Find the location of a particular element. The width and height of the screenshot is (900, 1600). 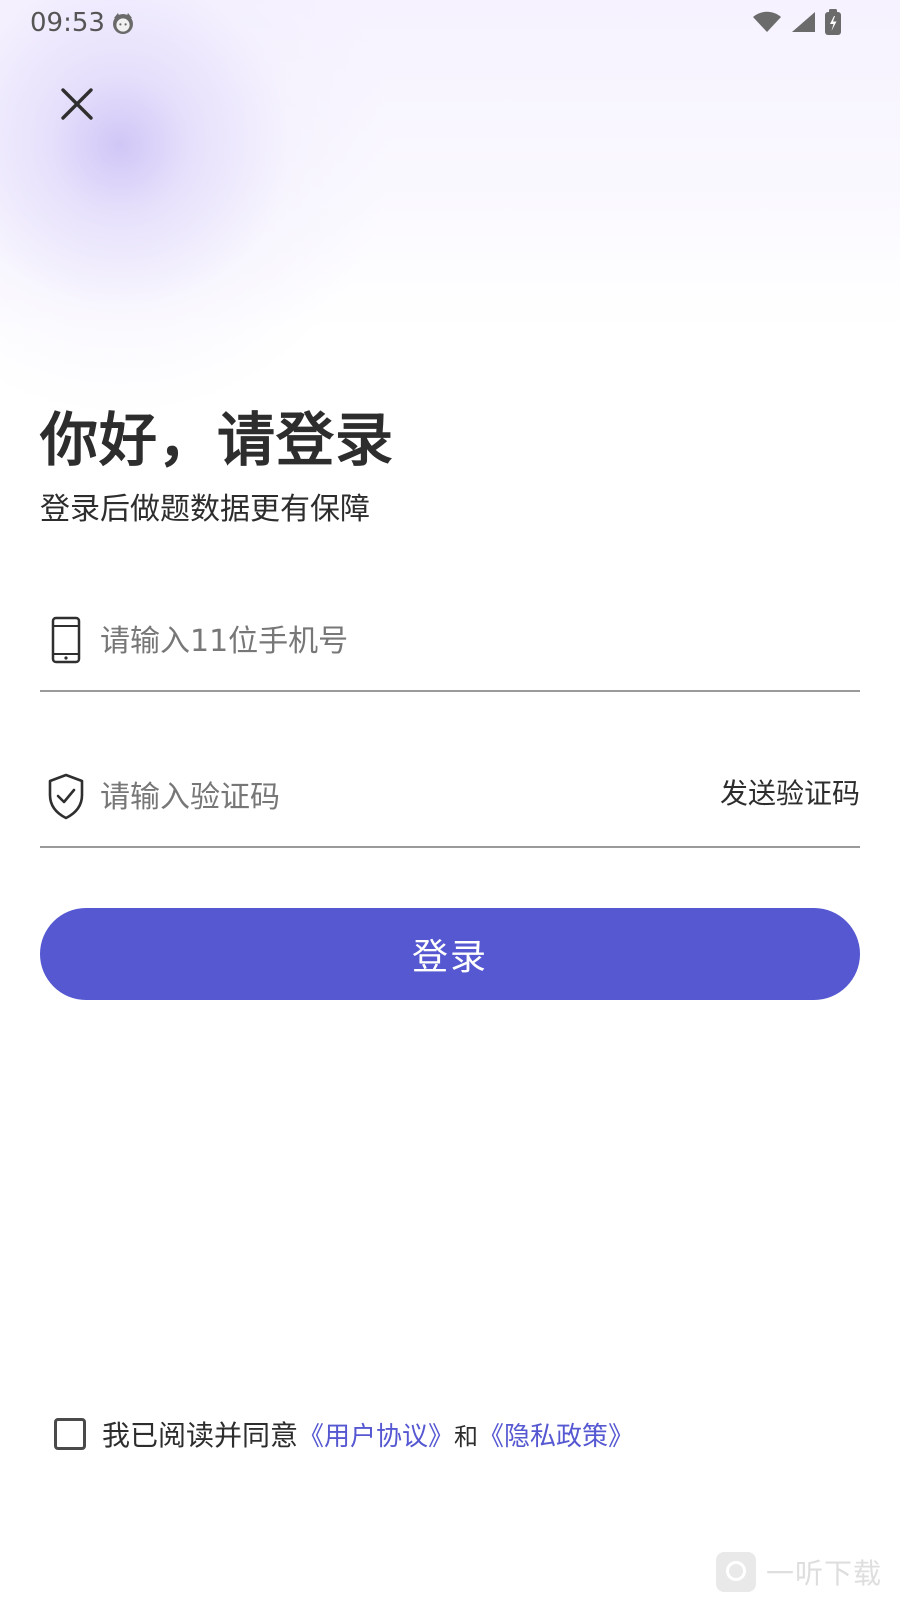

send-code-button: 发送验证码 is located at coordinates (790, 794).